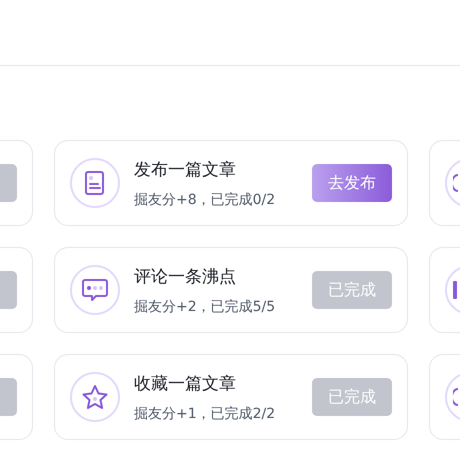 This screenshot has width=460, height=460. What do you see at coordinates (205, 307) in the screenshot?
I see `task-reward: 掘友分+2，已完成5/5` at bounding box center [205, 307].